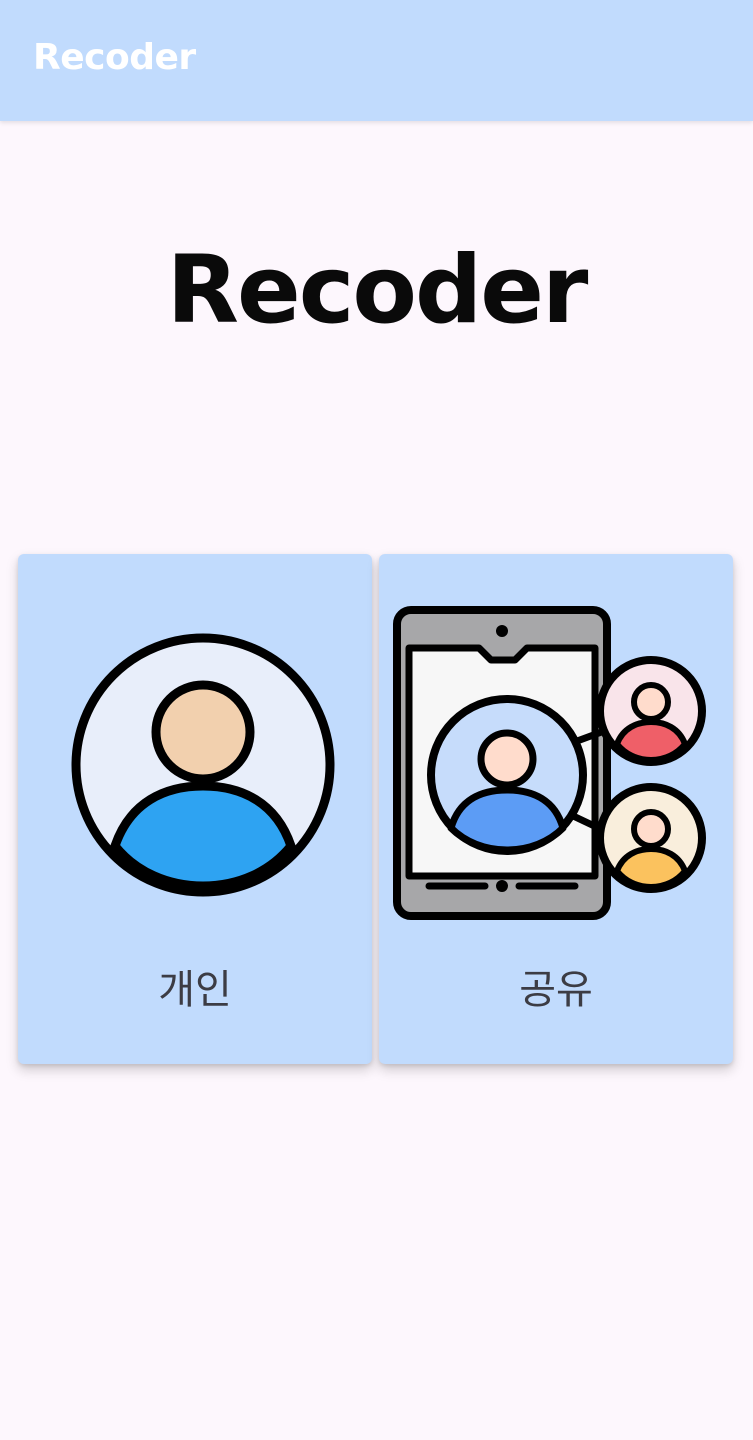  Describe the element at coordinates (203, 765) in the screenshot. I see `user-profile-icon` at that location.